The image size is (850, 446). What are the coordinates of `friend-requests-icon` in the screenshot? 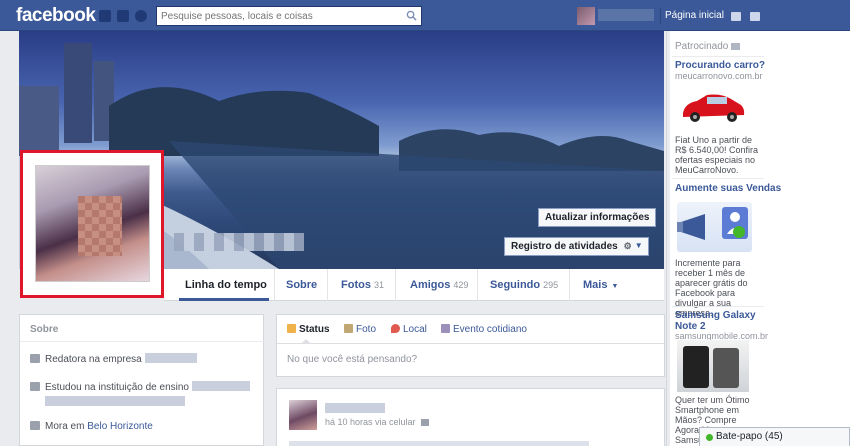 It's located at (105, 16).